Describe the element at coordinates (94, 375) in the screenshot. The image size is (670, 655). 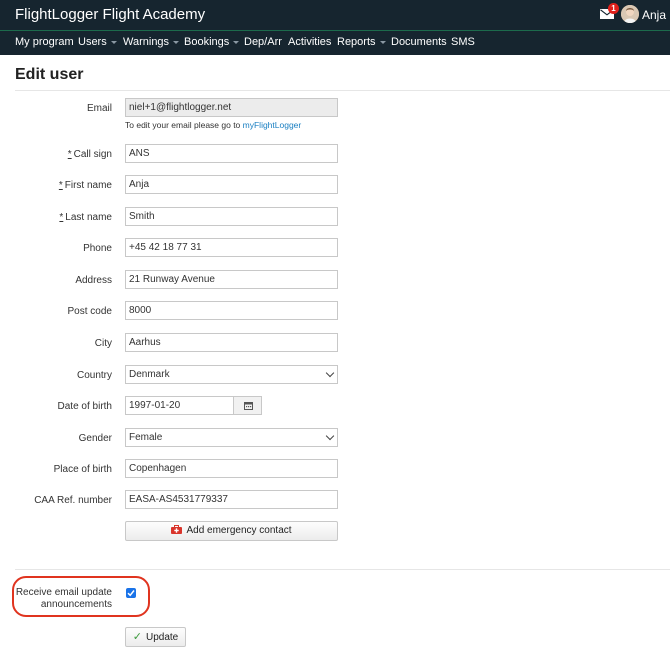
I see `country-label: Country` at that location.